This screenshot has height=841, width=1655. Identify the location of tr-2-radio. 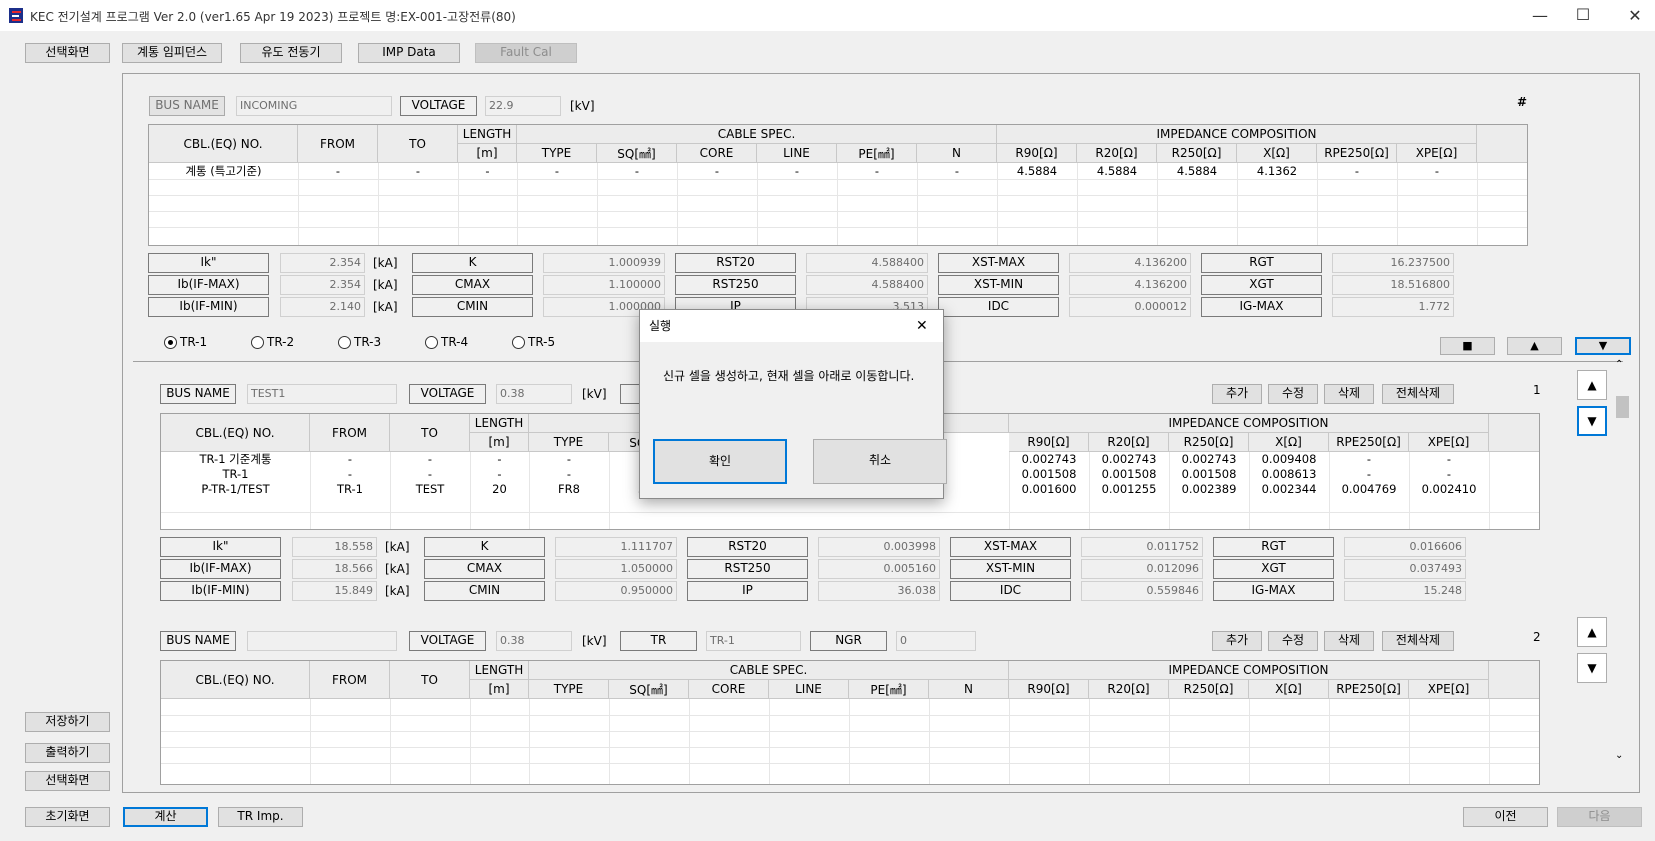
(257, 342).